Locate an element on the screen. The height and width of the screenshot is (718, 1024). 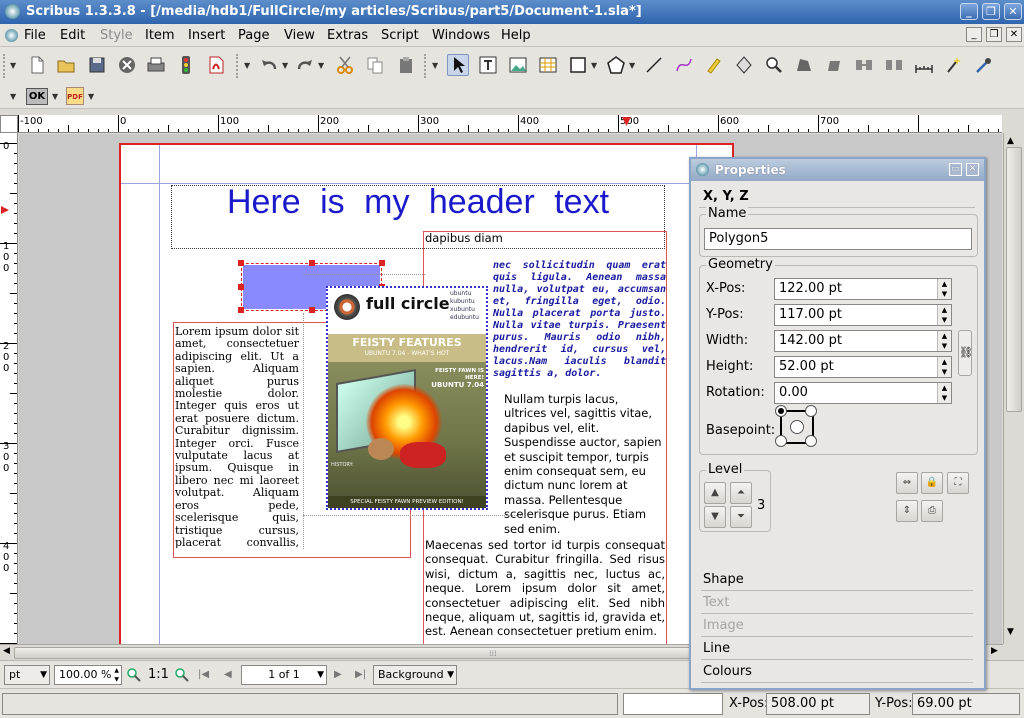
basepoint-selector is located at coordinates (796, 426).